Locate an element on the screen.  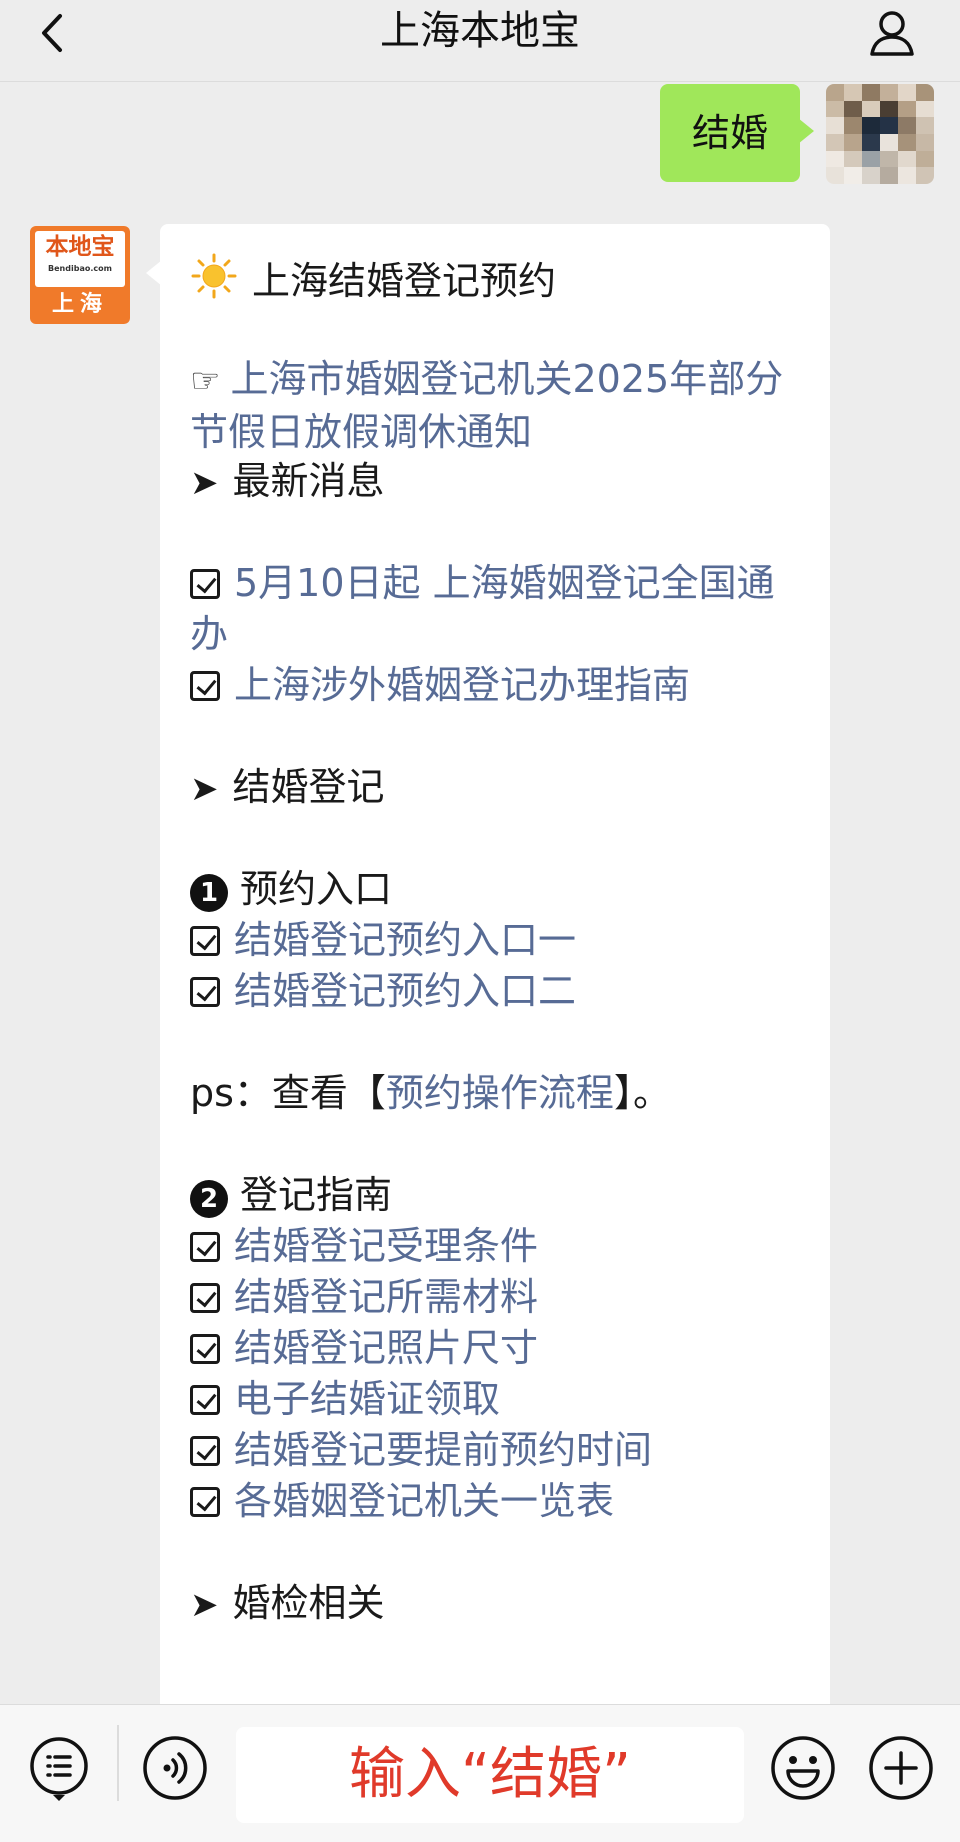
guide-item: 电子结婚证领取 is located at coordinates (500, 1399).